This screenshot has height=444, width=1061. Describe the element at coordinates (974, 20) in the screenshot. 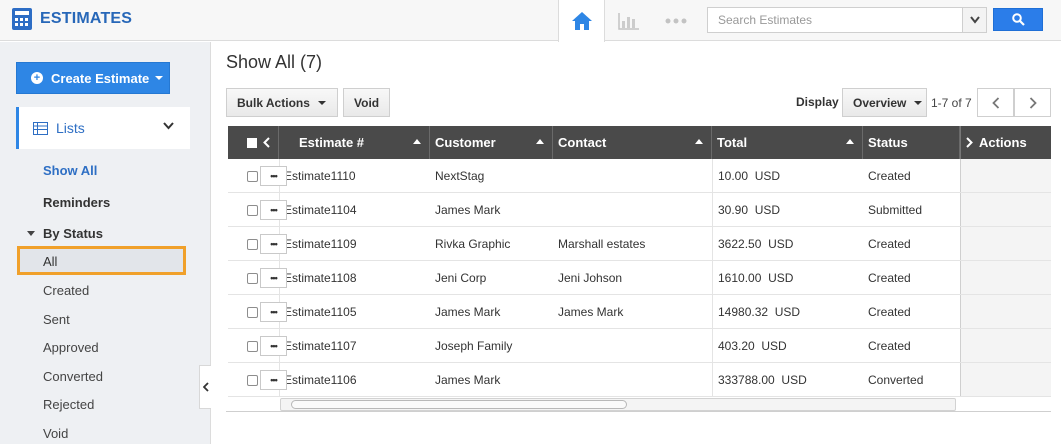

I see `search-scope-dropdown` at that location.